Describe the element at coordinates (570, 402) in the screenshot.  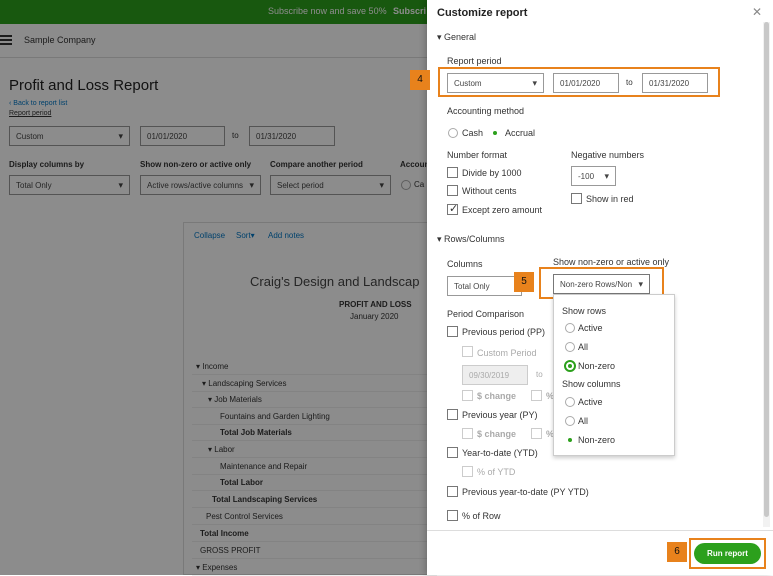
I see `columns-active-radio` at that location.